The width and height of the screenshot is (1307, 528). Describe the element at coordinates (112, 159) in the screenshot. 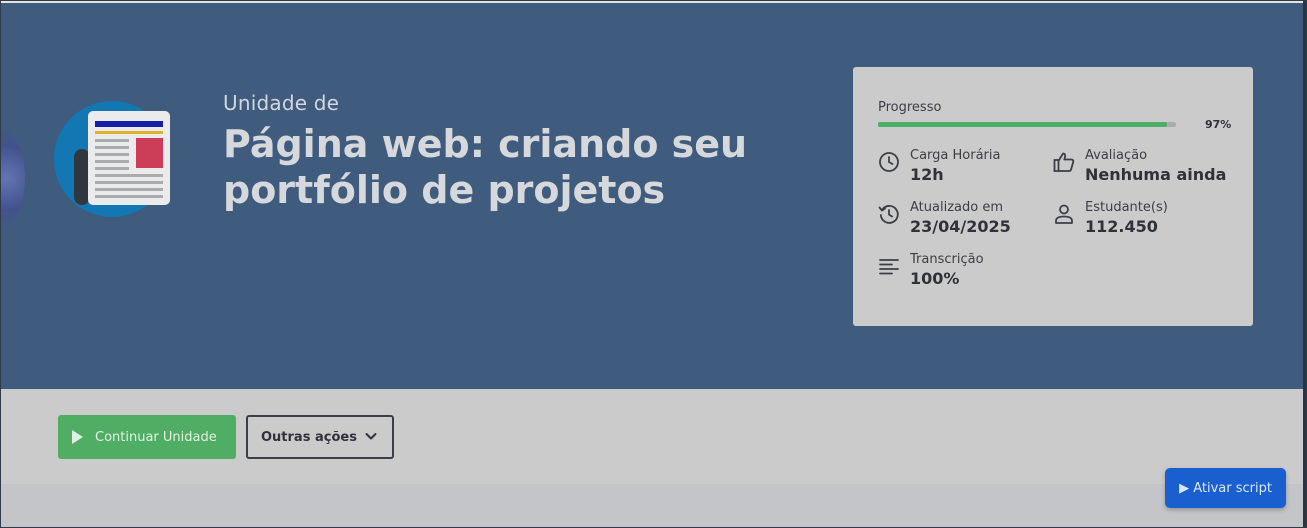

I see `newspaper-icon` at that location.